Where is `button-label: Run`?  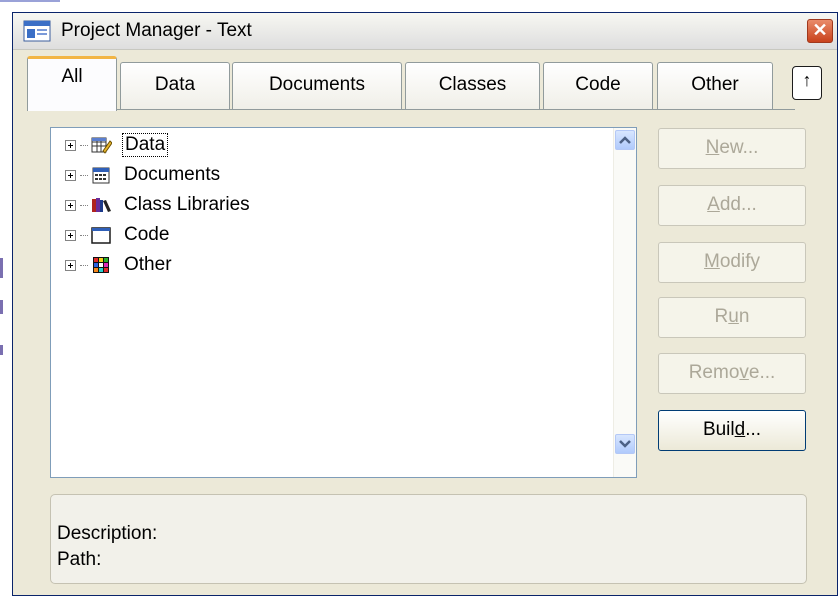
button-label: Run is located at coordinates (732, 316).